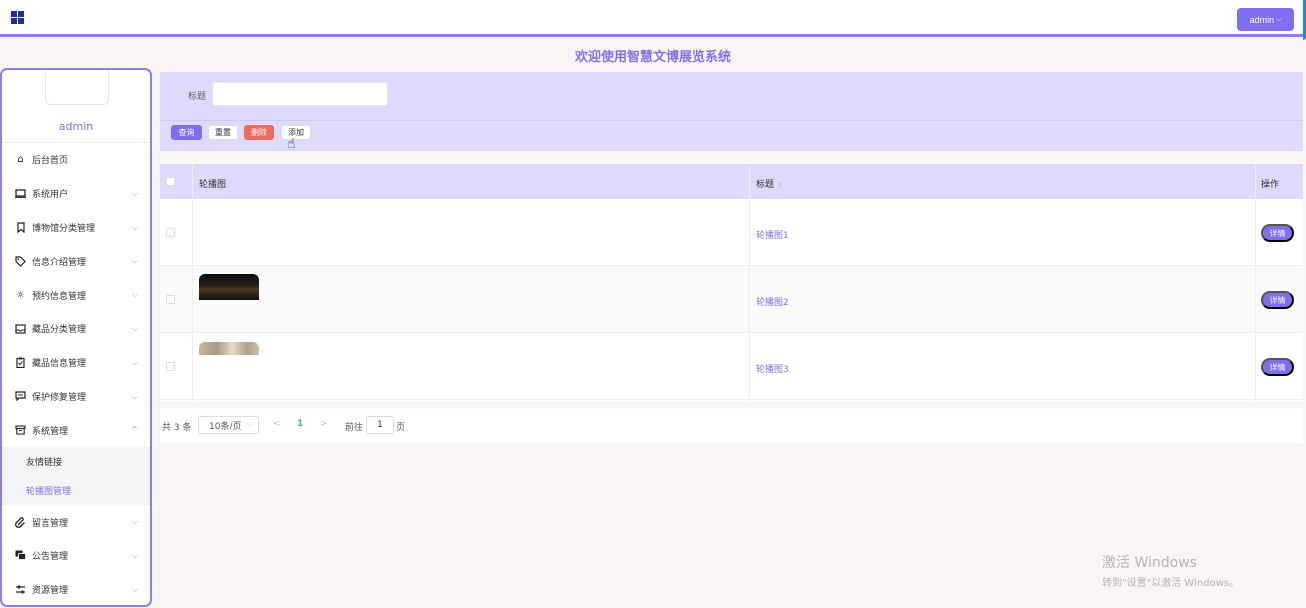  What do you see at coordinates (177, 428) in the screenshot?
I see `pagination-total: 共 3 条` at bounding box center [177, 428].